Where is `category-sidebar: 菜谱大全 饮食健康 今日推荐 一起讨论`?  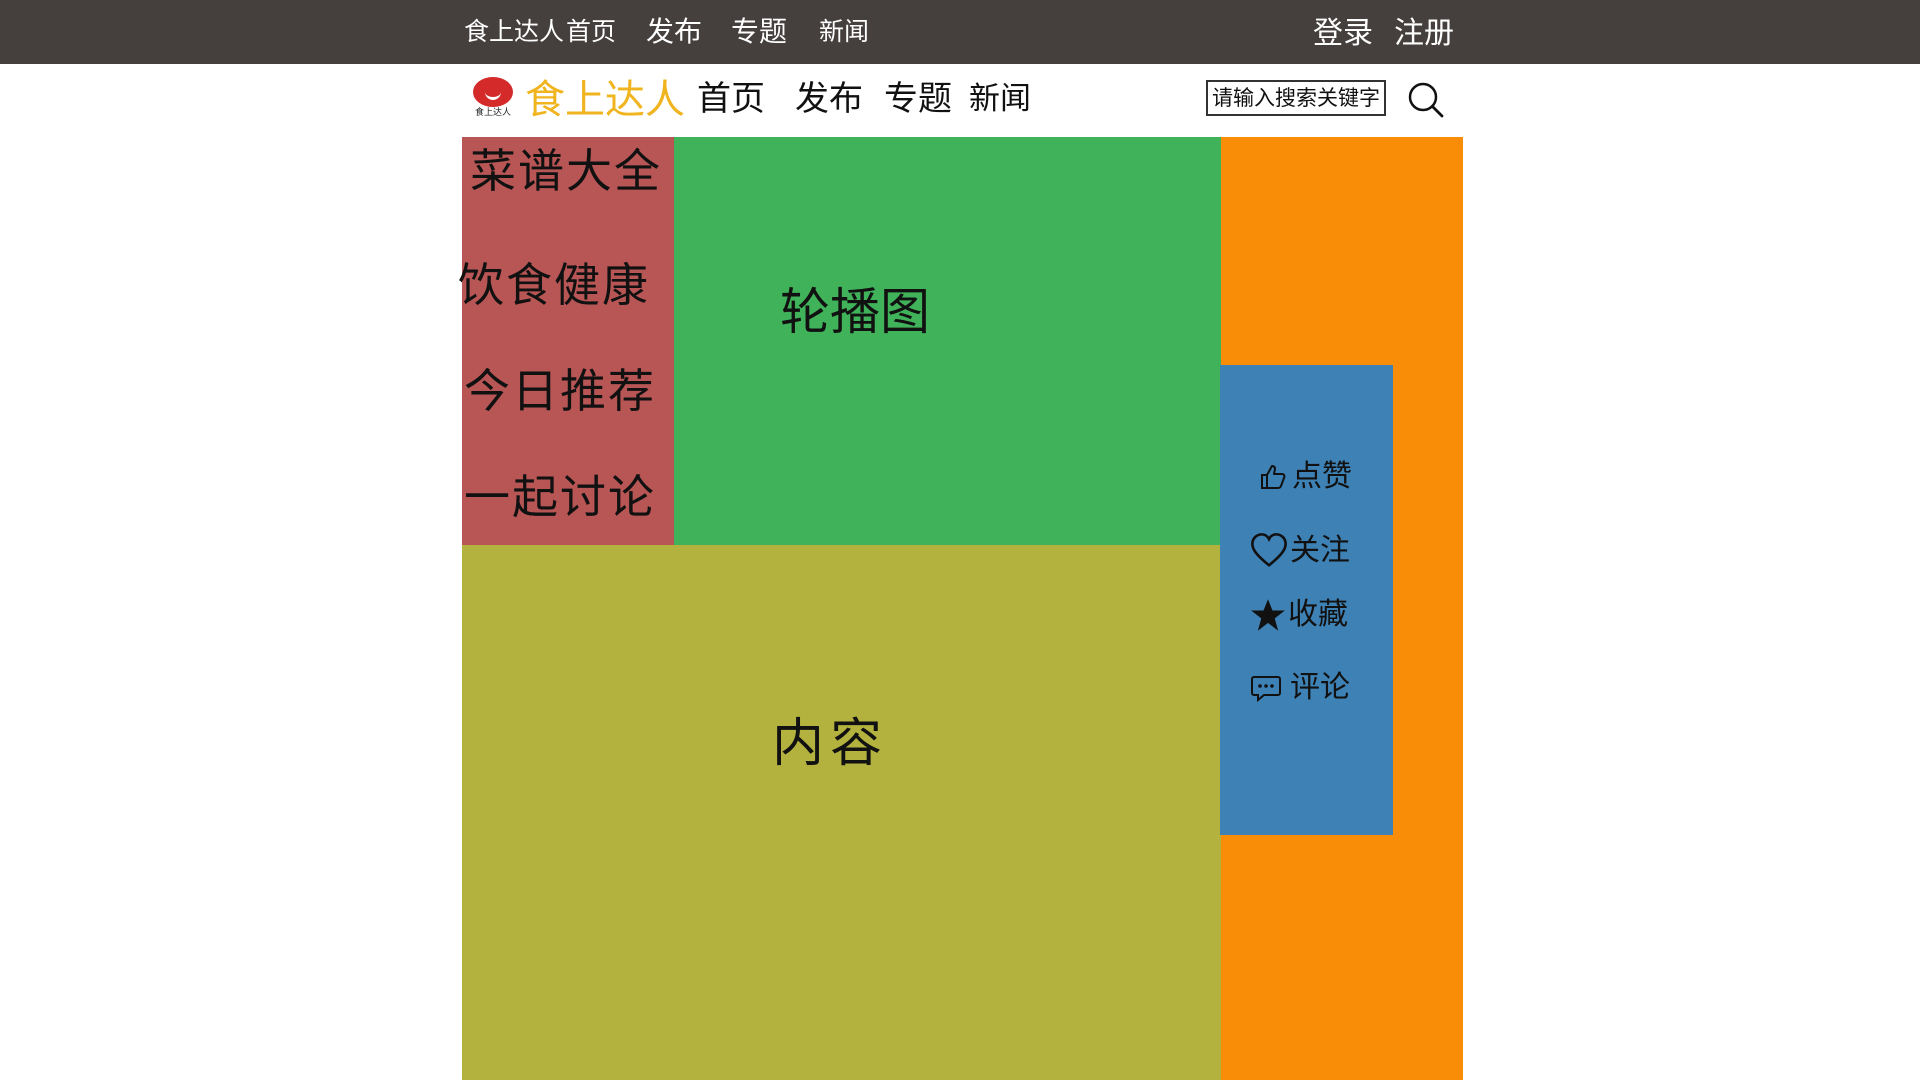 category-sidebar: 菜谱大全 饮食健康 今日推荐 一起讨论 is located at coordinates (566, 341).